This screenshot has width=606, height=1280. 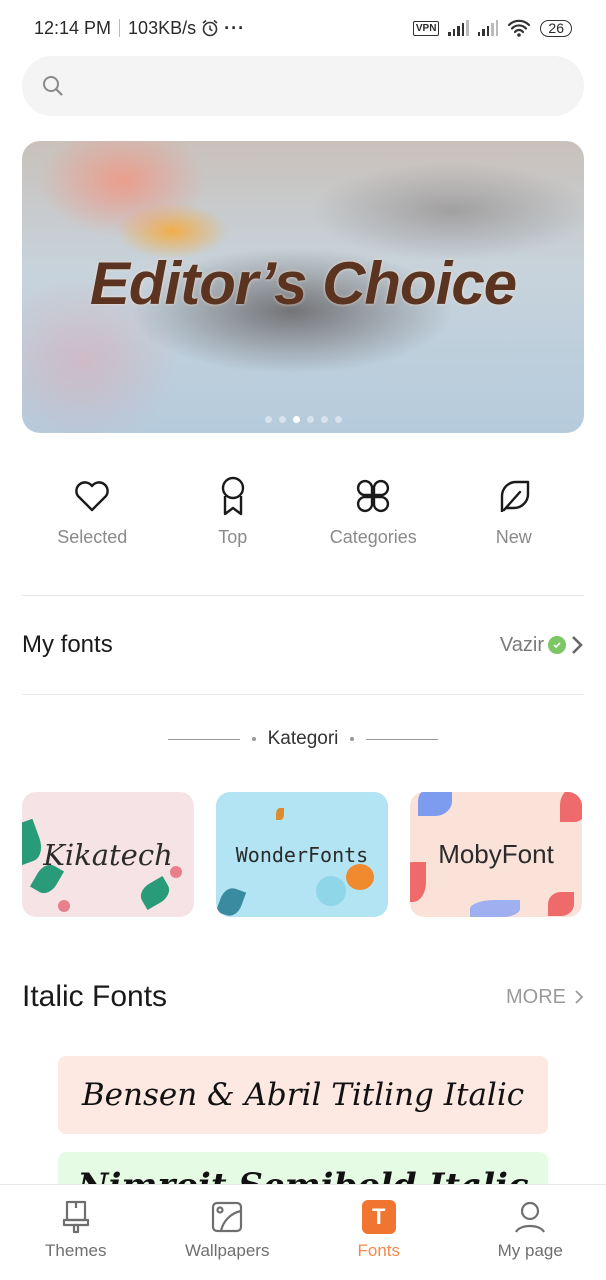 What do you see at coordinates (232, 496) in the screenshot?
I see `award-ribbon-icon` at bounding box center [232, 496].